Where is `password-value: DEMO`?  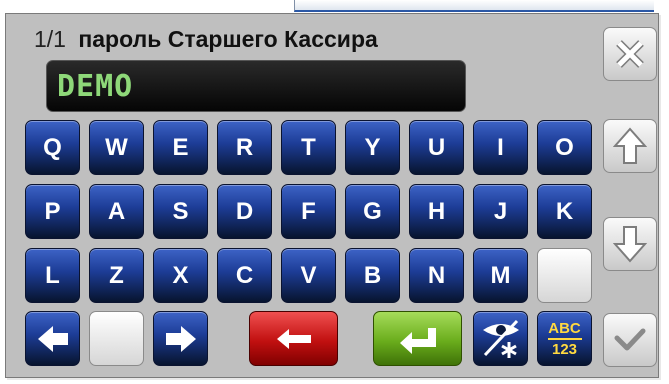 password-value: DEMO is located at coordinates (95, 86).